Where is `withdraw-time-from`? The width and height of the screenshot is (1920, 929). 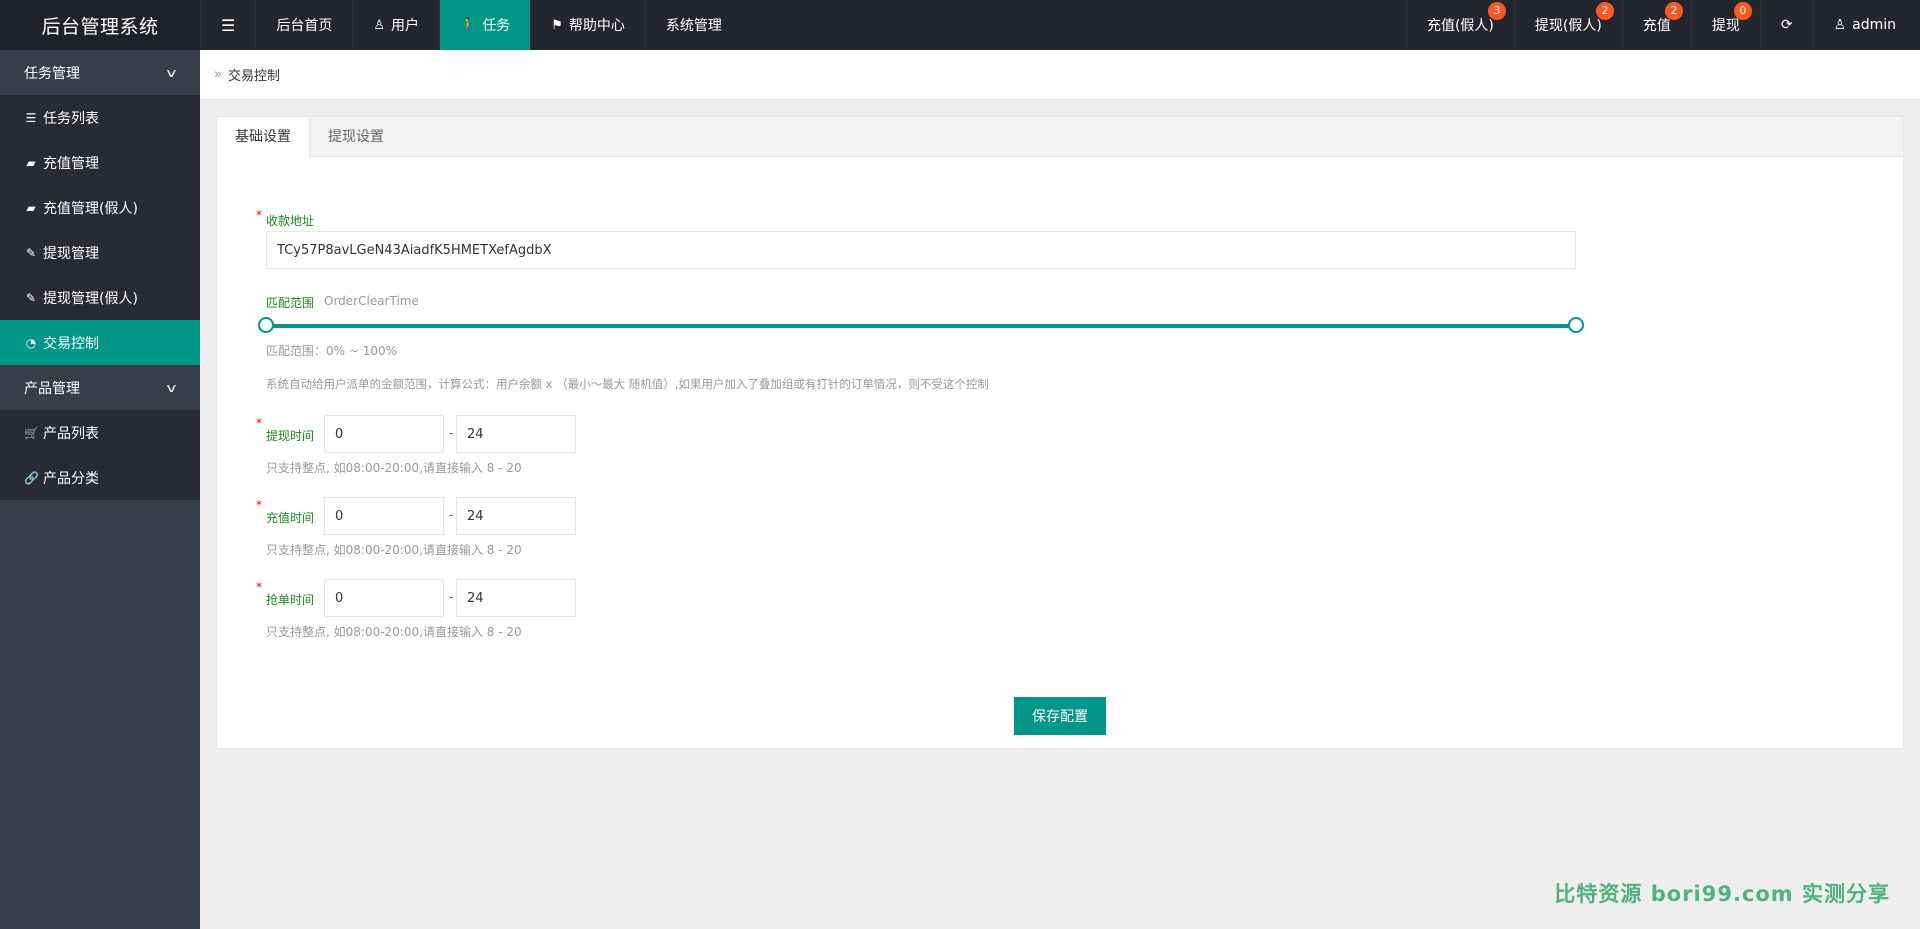 withdraw-time-from is located at coordinates (384, 434).